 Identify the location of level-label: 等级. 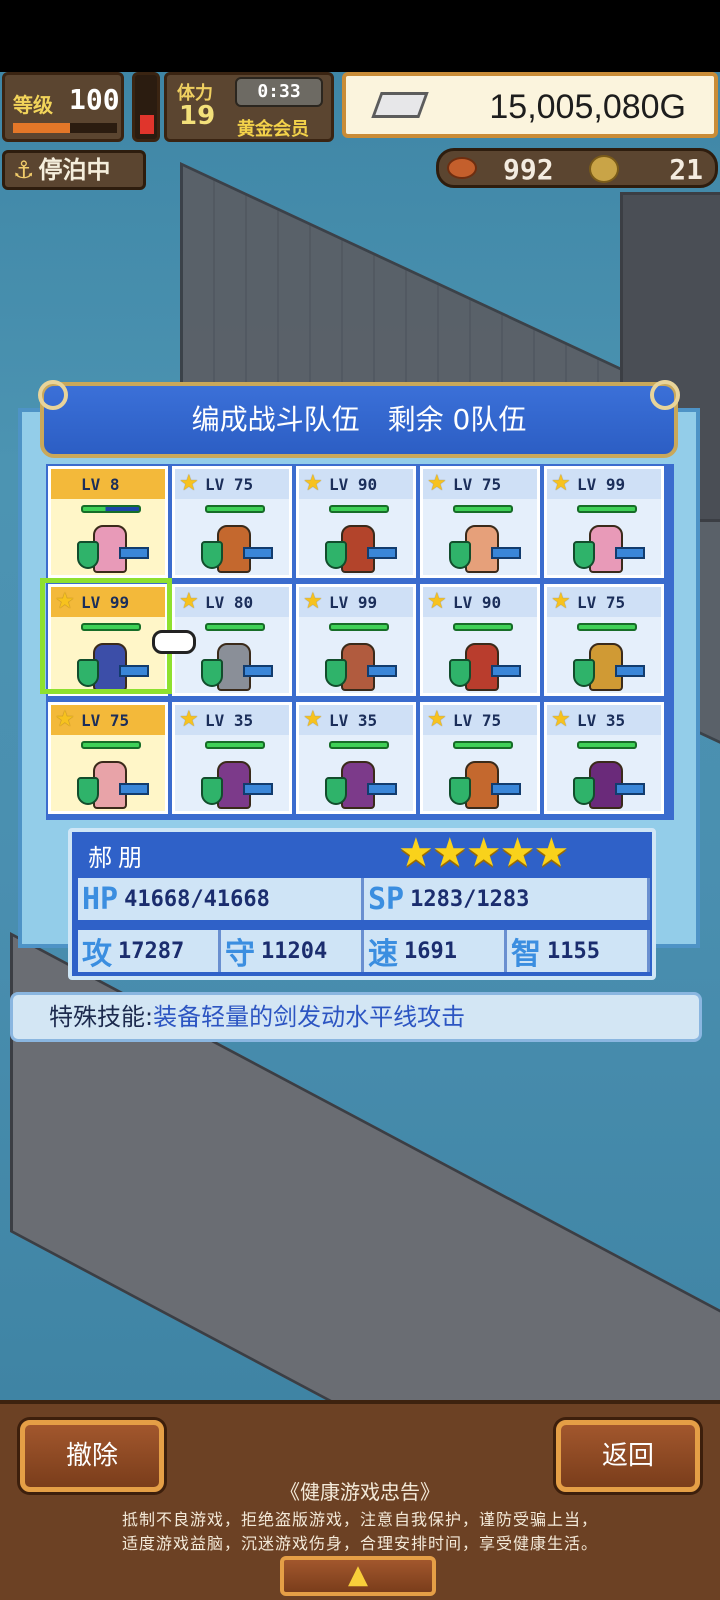
(33, 105).